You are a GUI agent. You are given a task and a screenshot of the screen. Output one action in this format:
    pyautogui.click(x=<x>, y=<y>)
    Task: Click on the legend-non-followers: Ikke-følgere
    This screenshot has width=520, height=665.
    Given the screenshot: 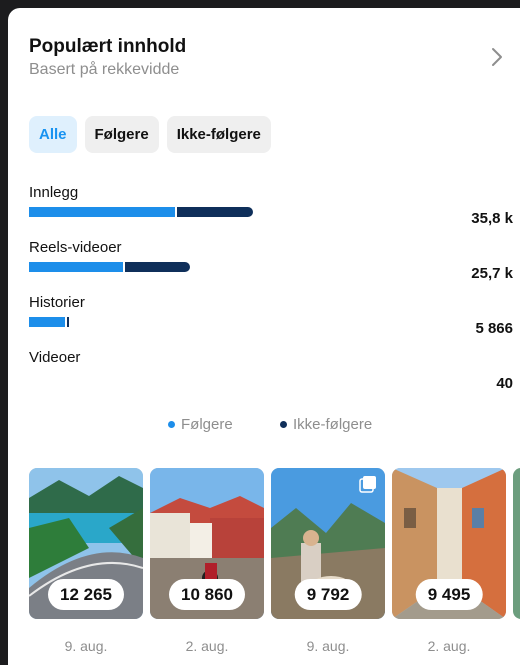 What is the action you would take?
    pyautogui.click(x=326, y=424)
    